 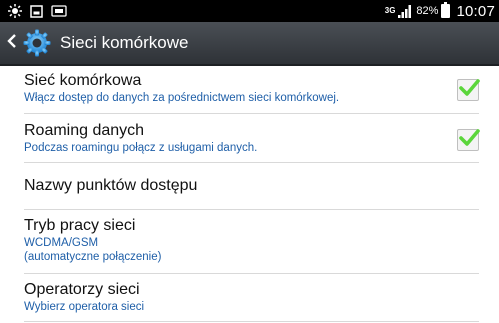 I want to click on status-bar: 3G 82% 10:07, so click(x=249, y=11).